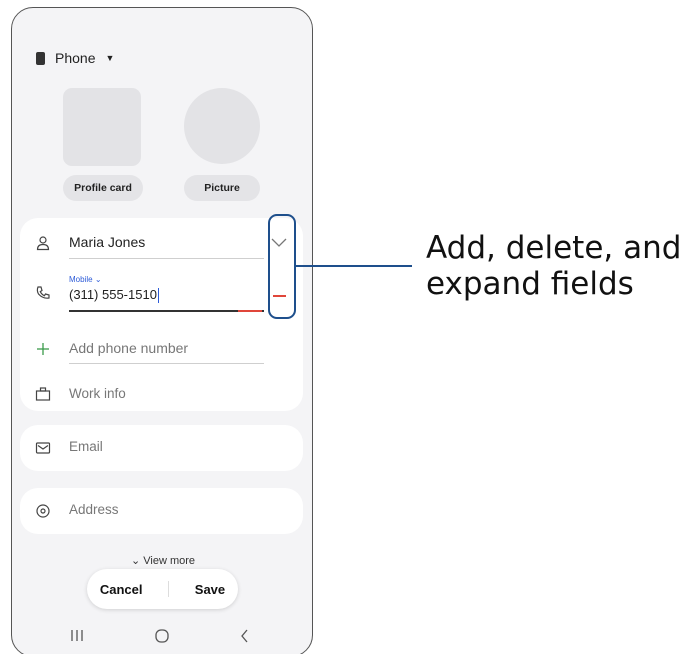 The height and width of the screenshot is (654, 693). I want to click on view-more-button: ⌄ View more, so click(162, 560).